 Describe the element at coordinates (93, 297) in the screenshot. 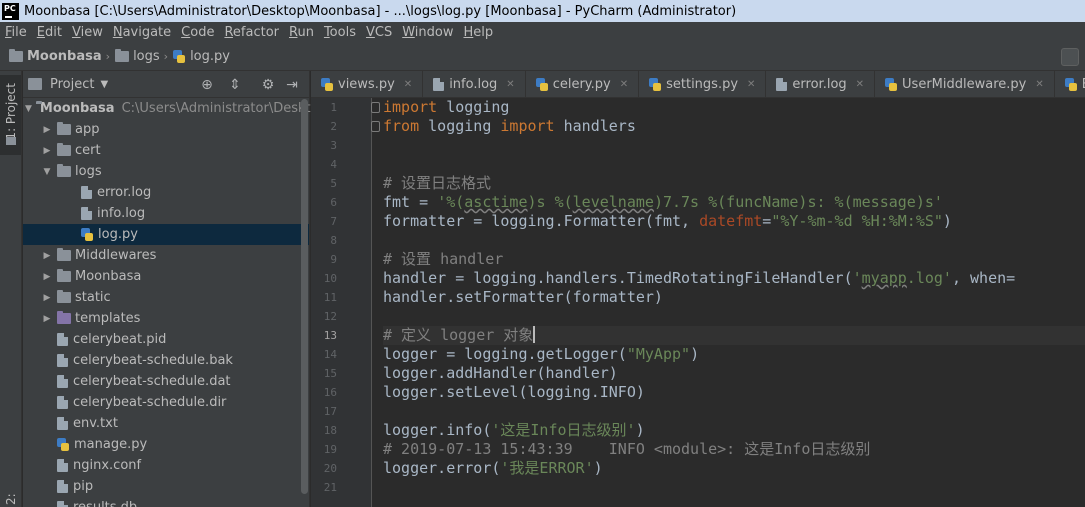

I see `tree-item-label: static` at that location.